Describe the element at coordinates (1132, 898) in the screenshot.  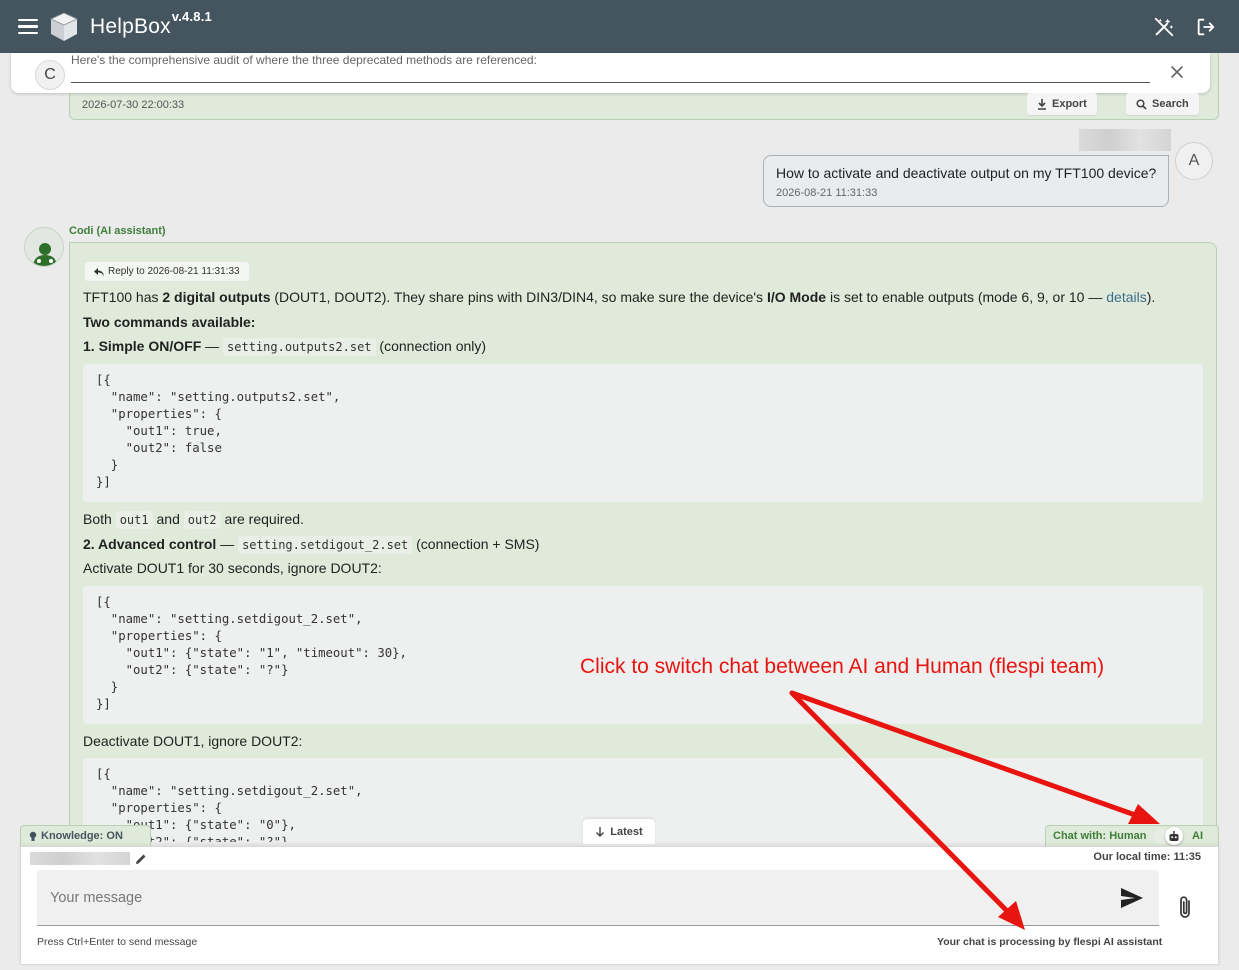
I see `send-icon` at that location.